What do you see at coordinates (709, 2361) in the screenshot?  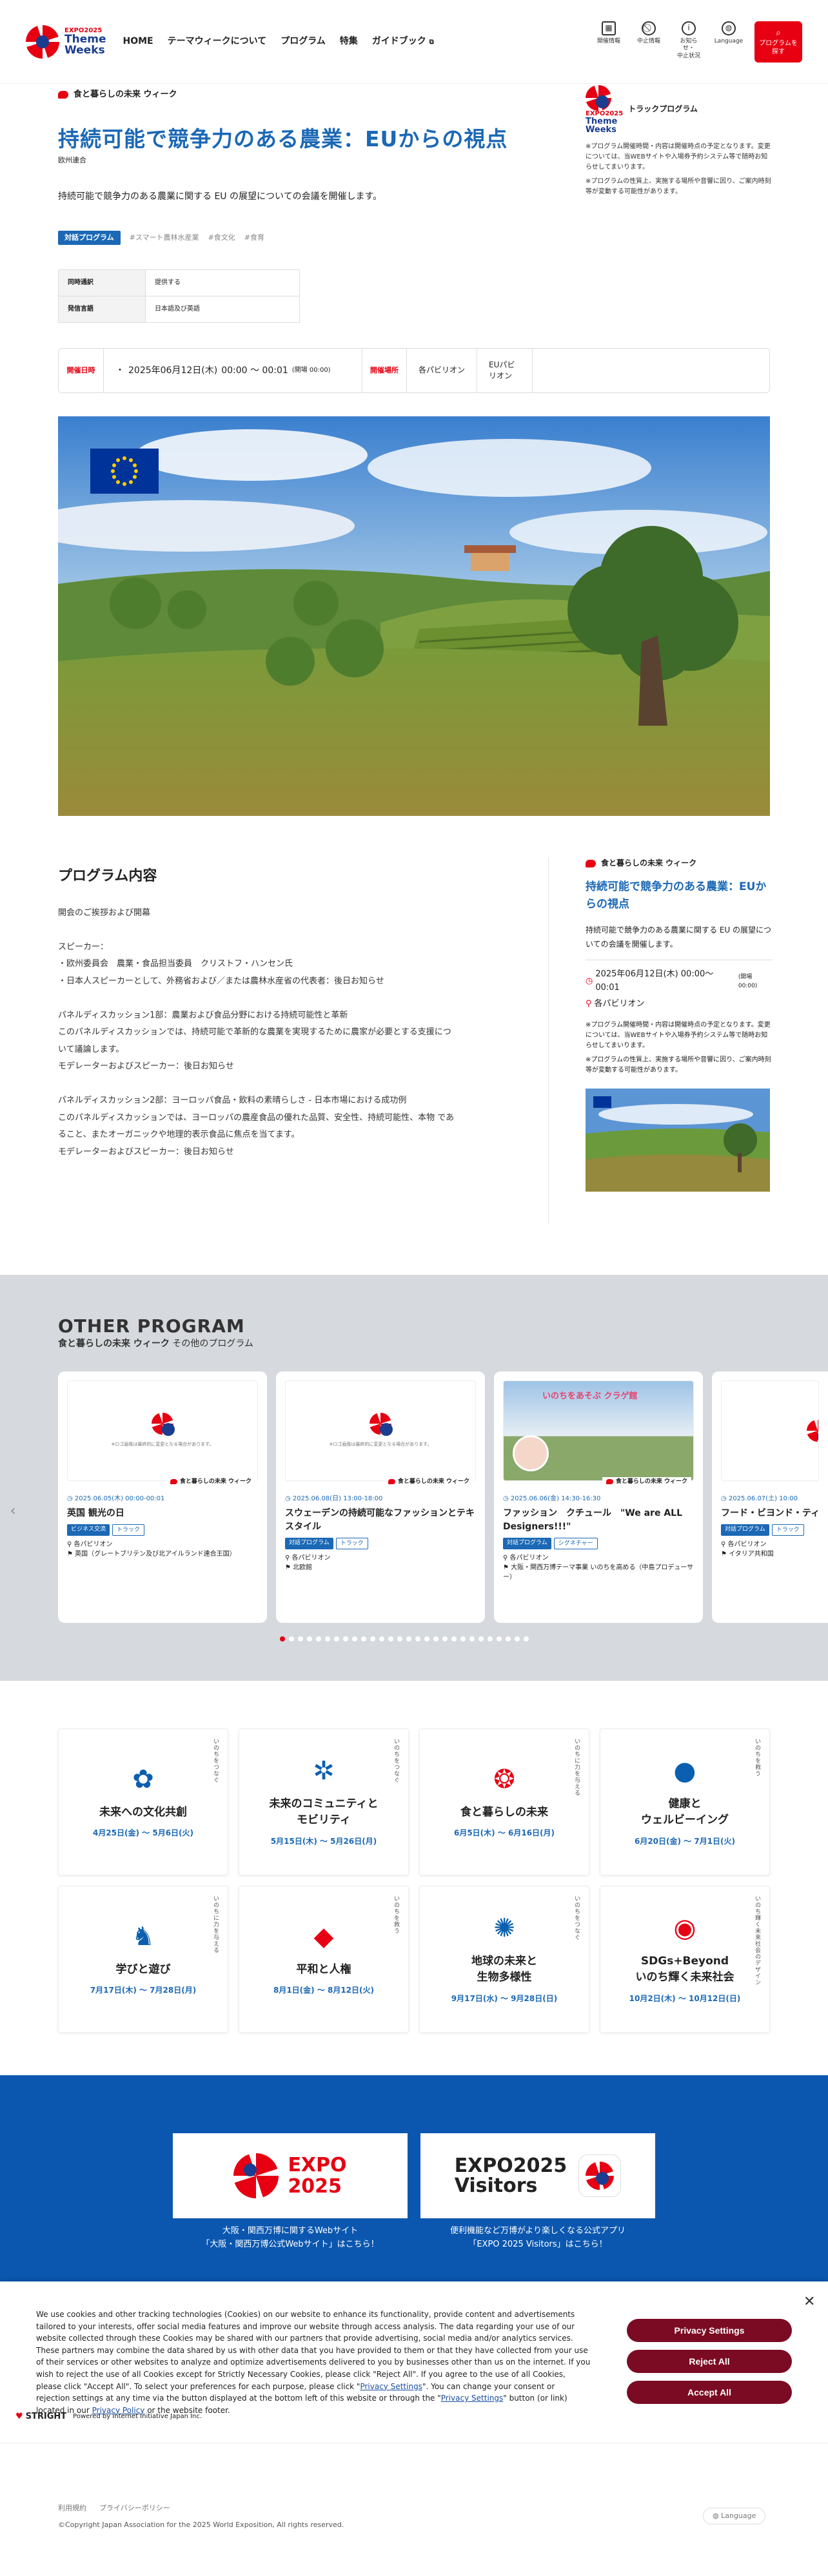 I see `reject-all-button: Reject All` at bounding box center [709, 2361].